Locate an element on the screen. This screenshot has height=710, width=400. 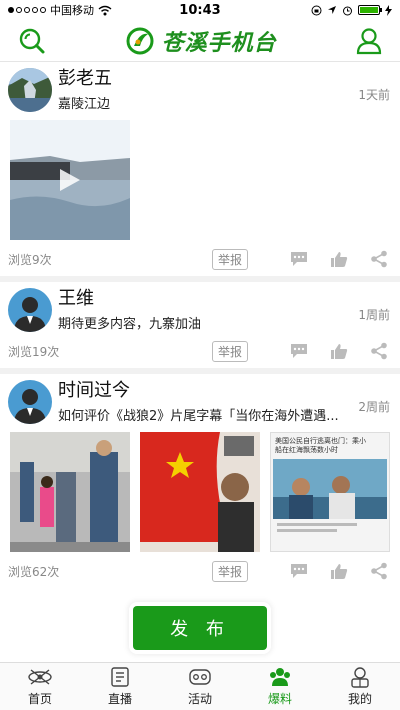
tab-label: 爆料 is located at coordinates (279, 699).